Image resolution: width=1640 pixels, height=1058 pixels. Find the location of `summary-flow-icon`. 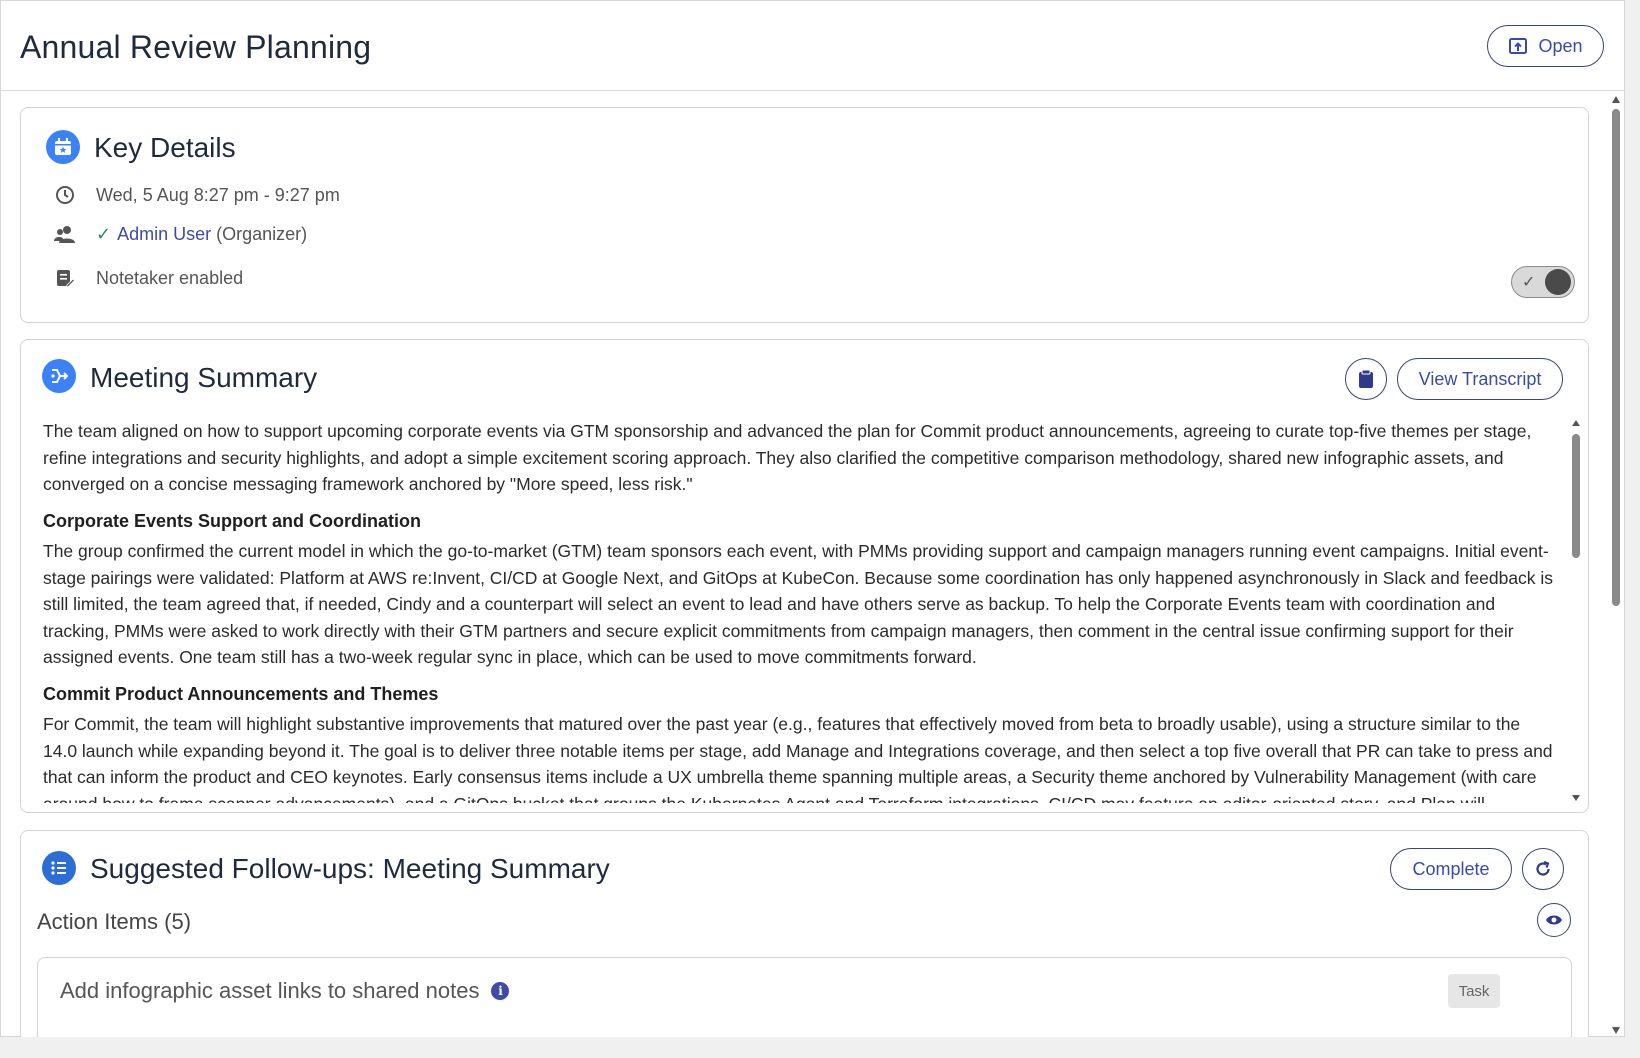

summary-flow-icon is located at coordinates (59, 376).